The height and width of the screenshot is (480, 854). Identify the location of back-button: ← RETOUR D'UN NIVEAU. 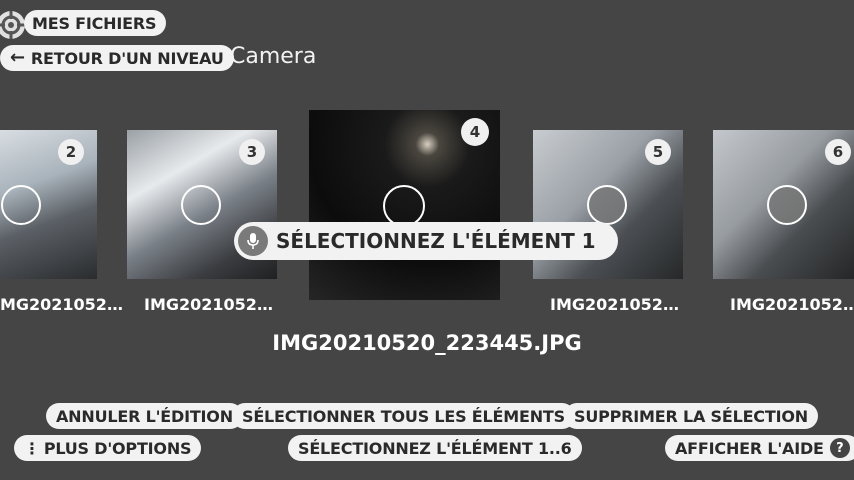
(117, 58).